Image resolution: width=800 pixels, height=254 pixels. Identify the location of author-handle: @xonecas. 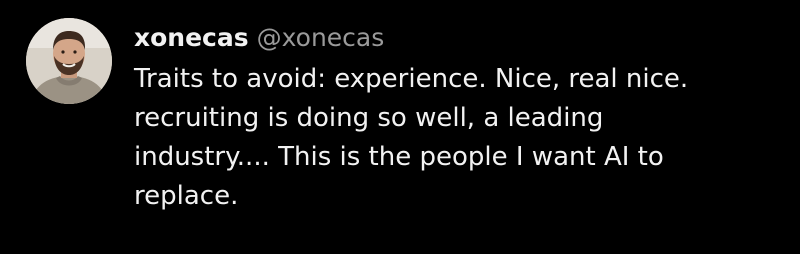
(321, 37).